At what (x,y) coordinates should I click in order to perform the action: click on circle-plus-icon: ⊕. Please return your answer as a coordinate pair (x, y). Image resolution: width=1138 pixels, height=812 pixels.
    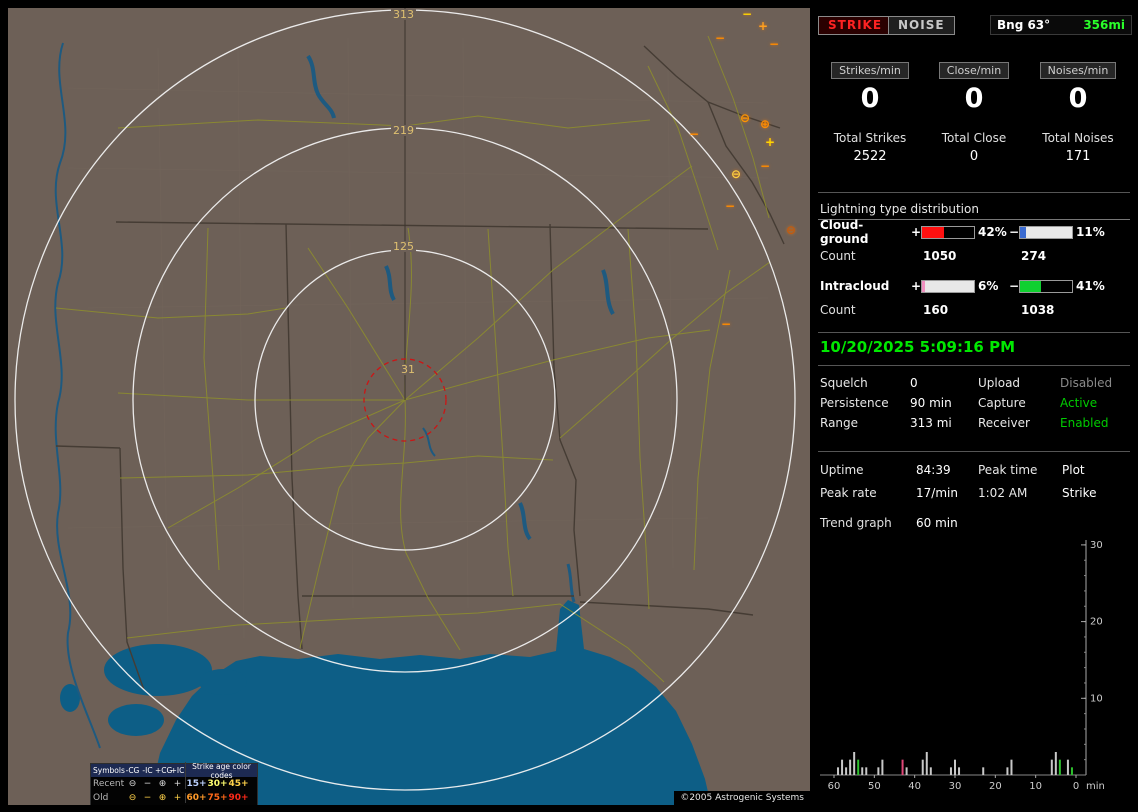
    Looking at the image, I should click on (162, 798).